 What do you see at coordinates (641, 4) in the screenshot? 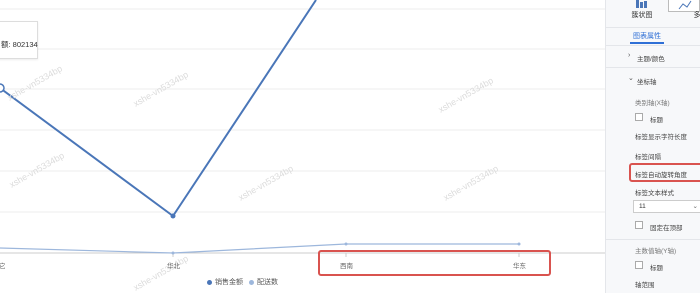
I see `cluster-bar-icon` at bounding box center [641, 4].